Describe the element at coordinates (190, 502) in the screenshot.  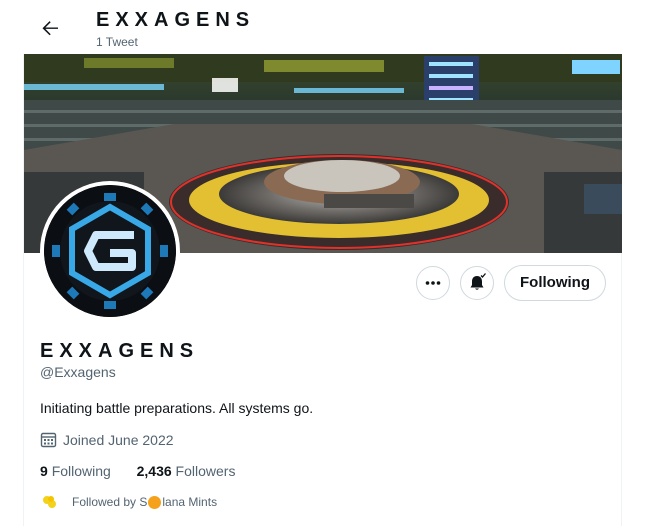
I see `followed-by-suffix: lana Mints` at that location.